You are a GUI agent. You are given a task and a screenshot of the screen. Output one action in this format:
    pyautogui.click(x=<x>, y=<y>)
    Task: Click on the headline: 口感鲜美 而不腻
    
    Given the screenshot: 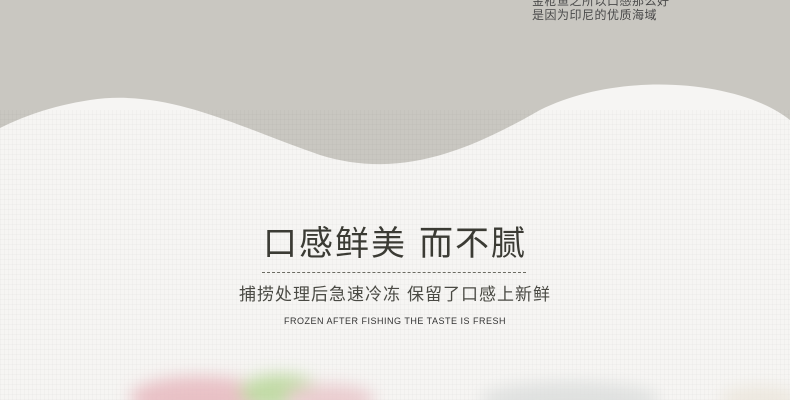 What is the action you would take?
    pyautogui.click(x=395, y=244)
    